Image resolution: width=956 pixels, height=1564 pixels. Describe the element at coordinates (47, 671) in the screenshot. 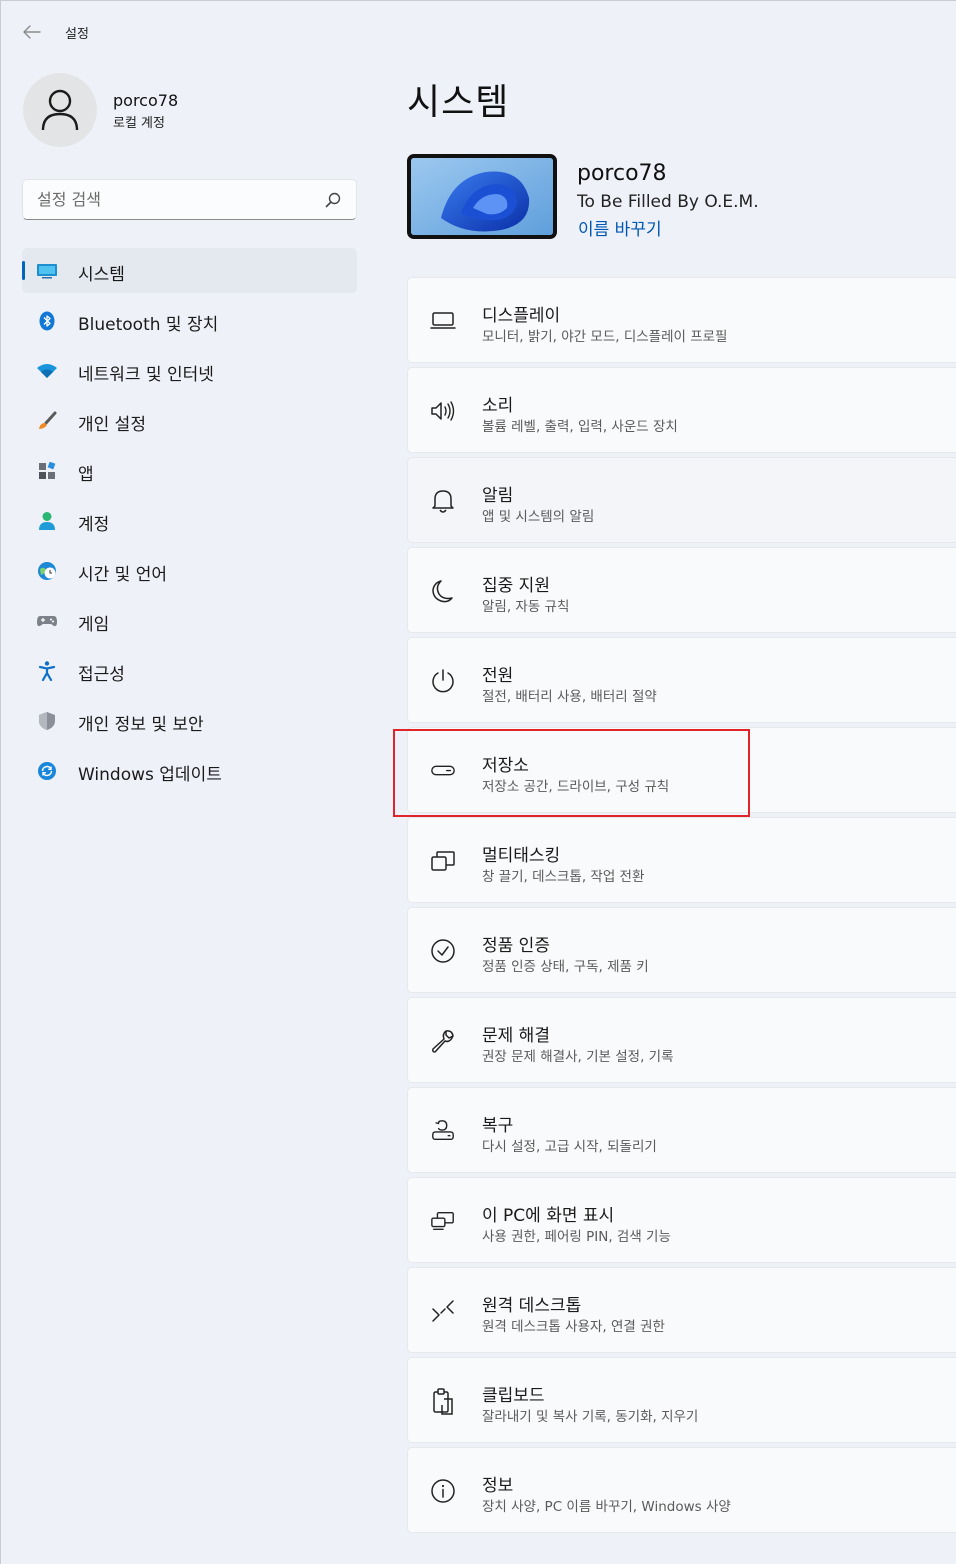

I see `accessibility-icon` at that location.